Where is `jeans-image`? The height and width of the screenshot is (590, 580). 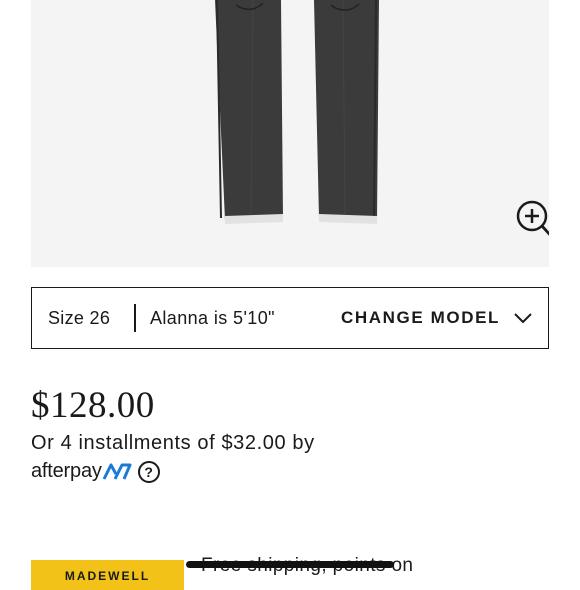
jeans-image is located at coordinates (297, 112).